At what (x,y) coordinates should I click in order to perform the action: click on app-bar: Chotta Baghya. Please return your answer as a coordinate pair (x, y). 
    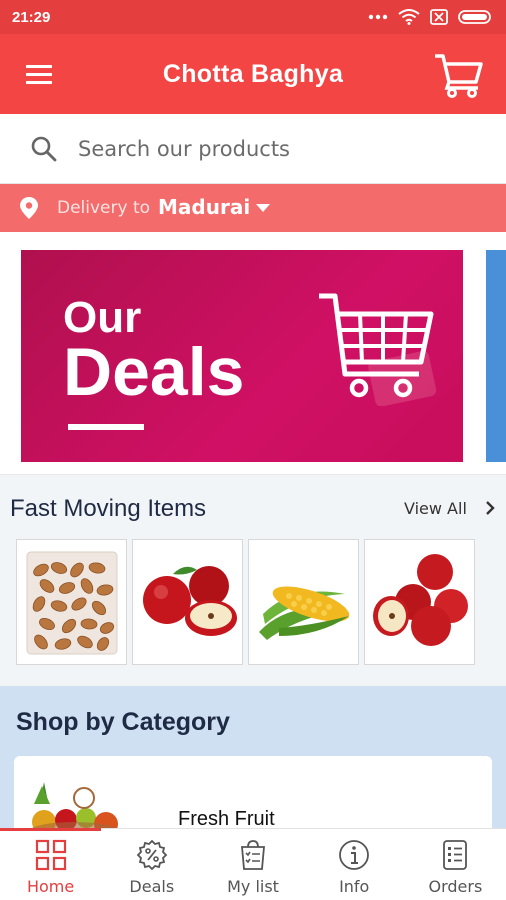
    Looking at the image, I should click on (253, 74).